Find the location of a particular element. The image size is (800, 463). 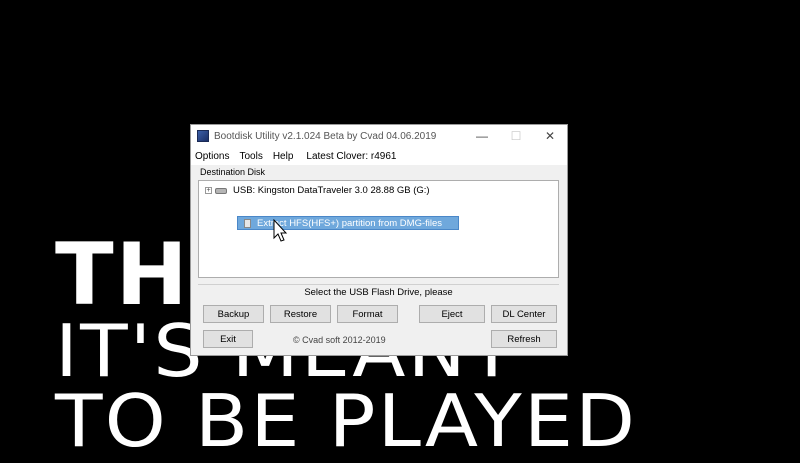

eject-button: Eject is located at coordinates (452, 314).